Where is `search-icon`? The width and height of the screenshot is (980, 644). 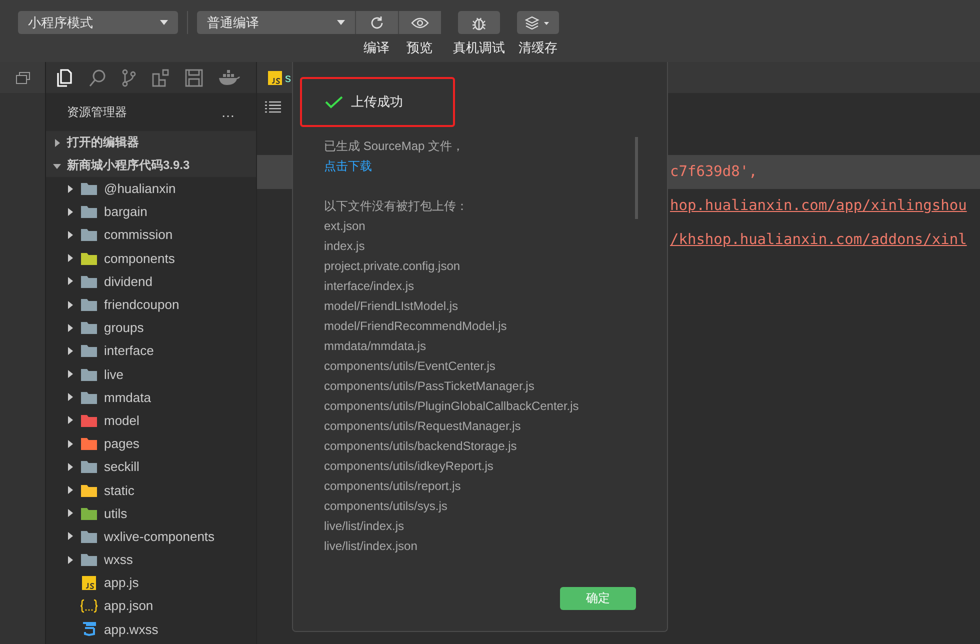 search-icon is located at coordinates (97, 77).